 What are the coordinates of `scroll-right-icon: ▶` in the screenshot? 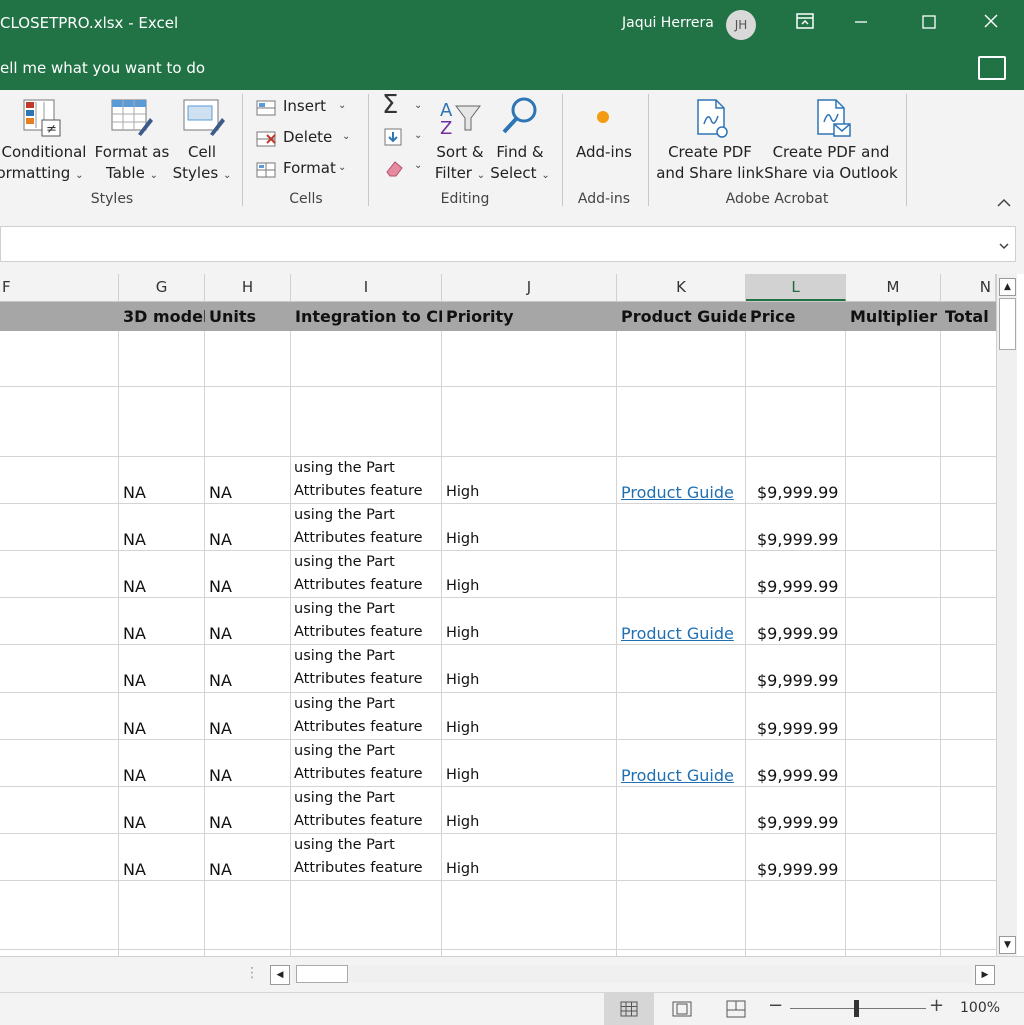 It's located at (985, 975).